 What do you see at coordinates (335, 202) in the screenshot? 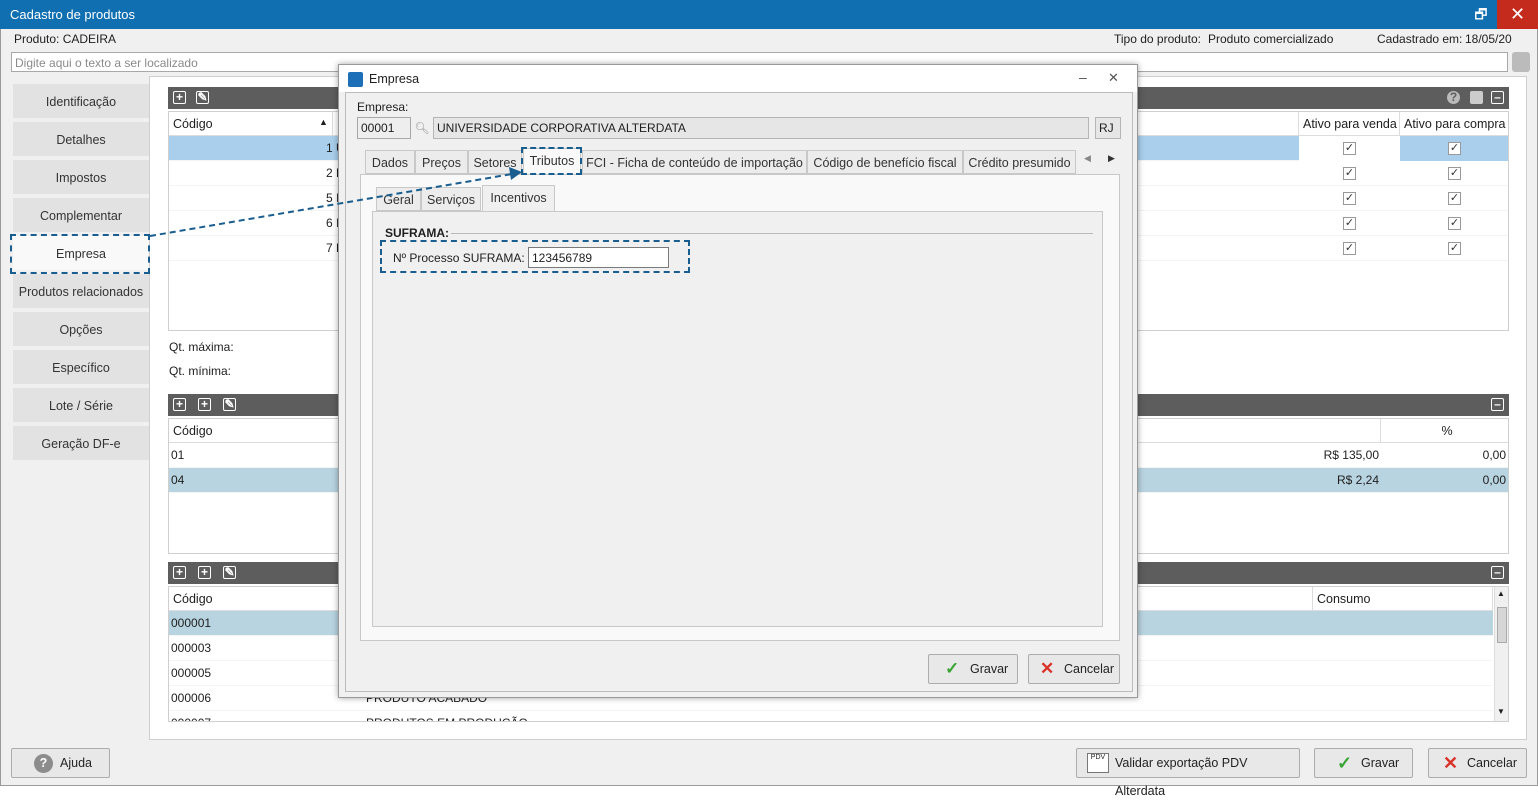
I see `annotation-arrow` at bounding box center [335, 202].